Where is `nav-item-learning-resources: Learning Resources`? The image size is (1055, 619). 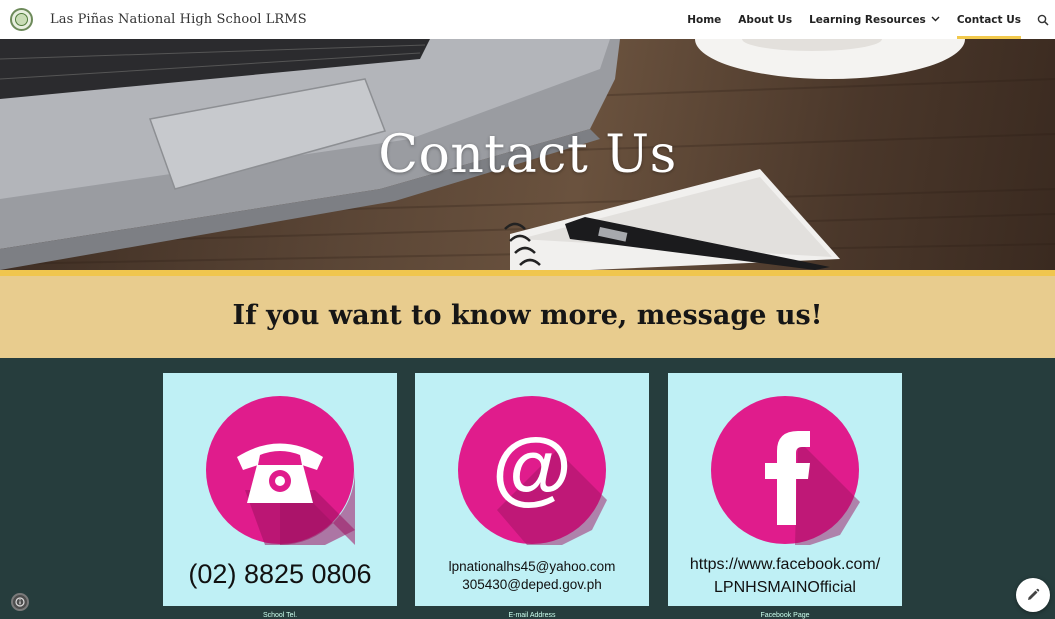
nav-item-learning-resources: Learning Resources is located at coordinates (874, 19).